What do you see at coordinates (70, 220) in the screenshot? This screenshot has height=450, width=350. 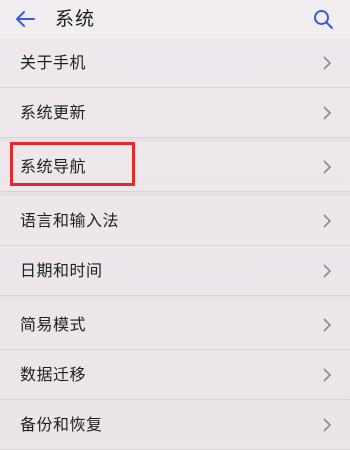 I see `settings-item-label: 语言和输入法` at bounding box center [70, 220].